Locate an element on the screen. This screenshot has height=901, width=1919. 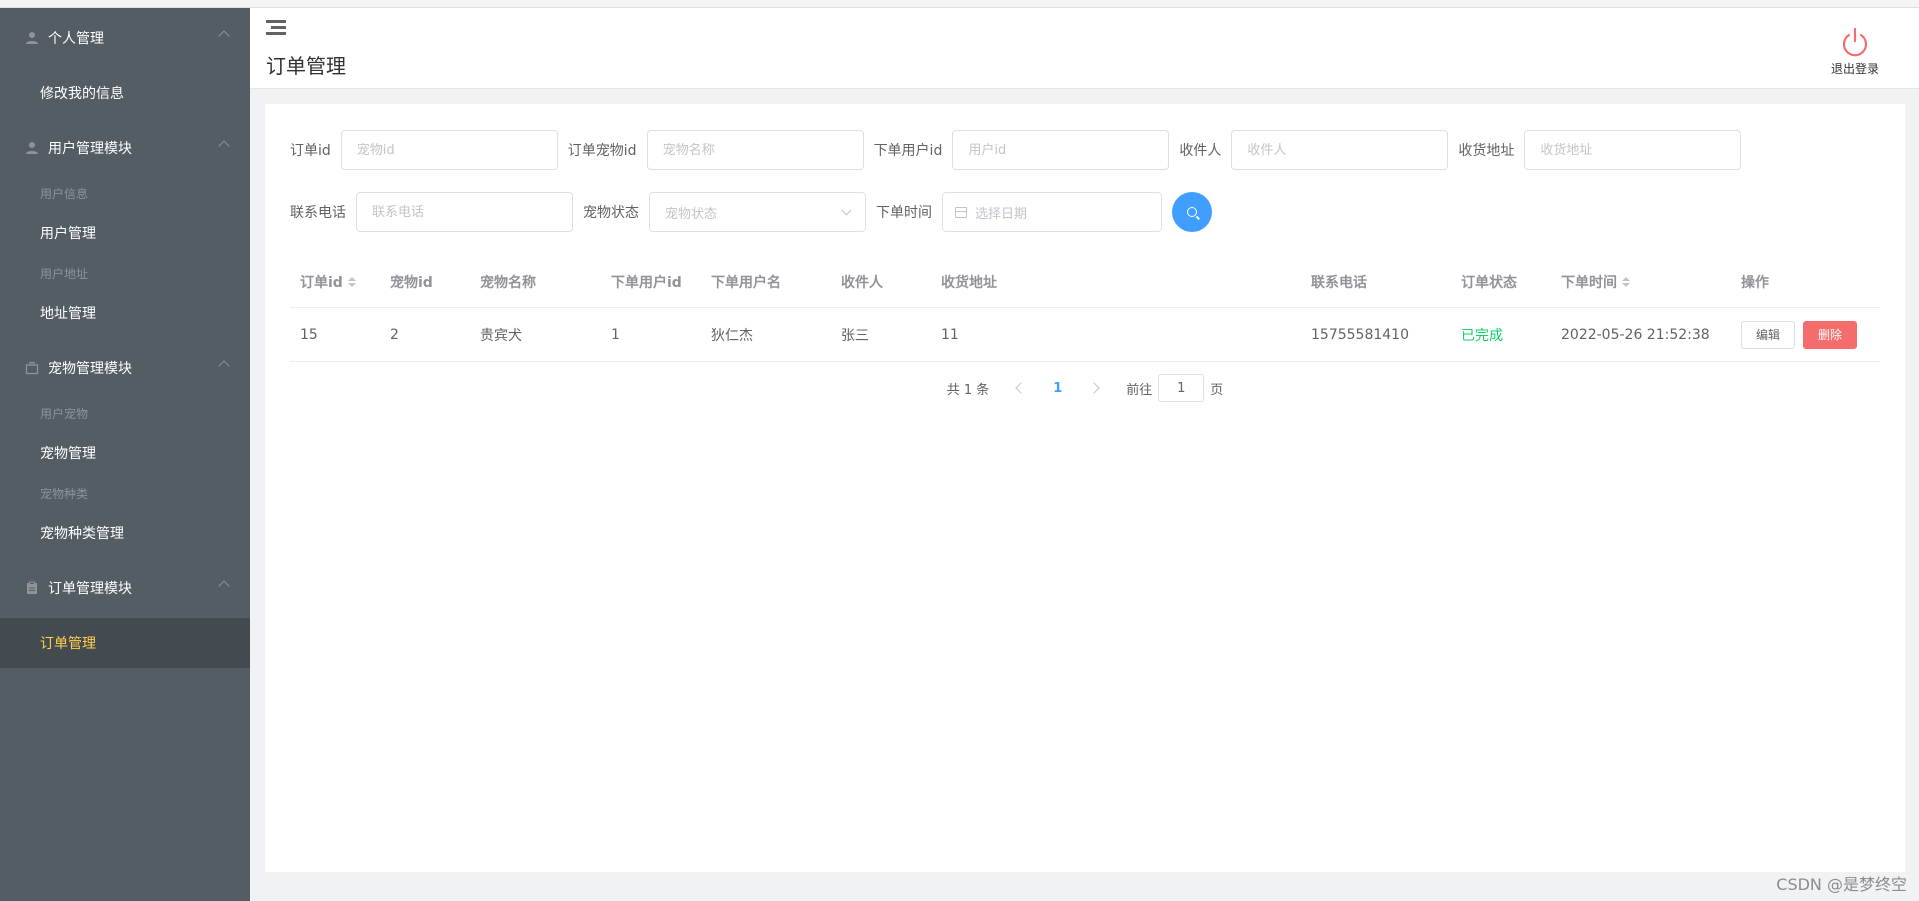
cell-username: 狄仁杰 is located at coordinates (732, 335).